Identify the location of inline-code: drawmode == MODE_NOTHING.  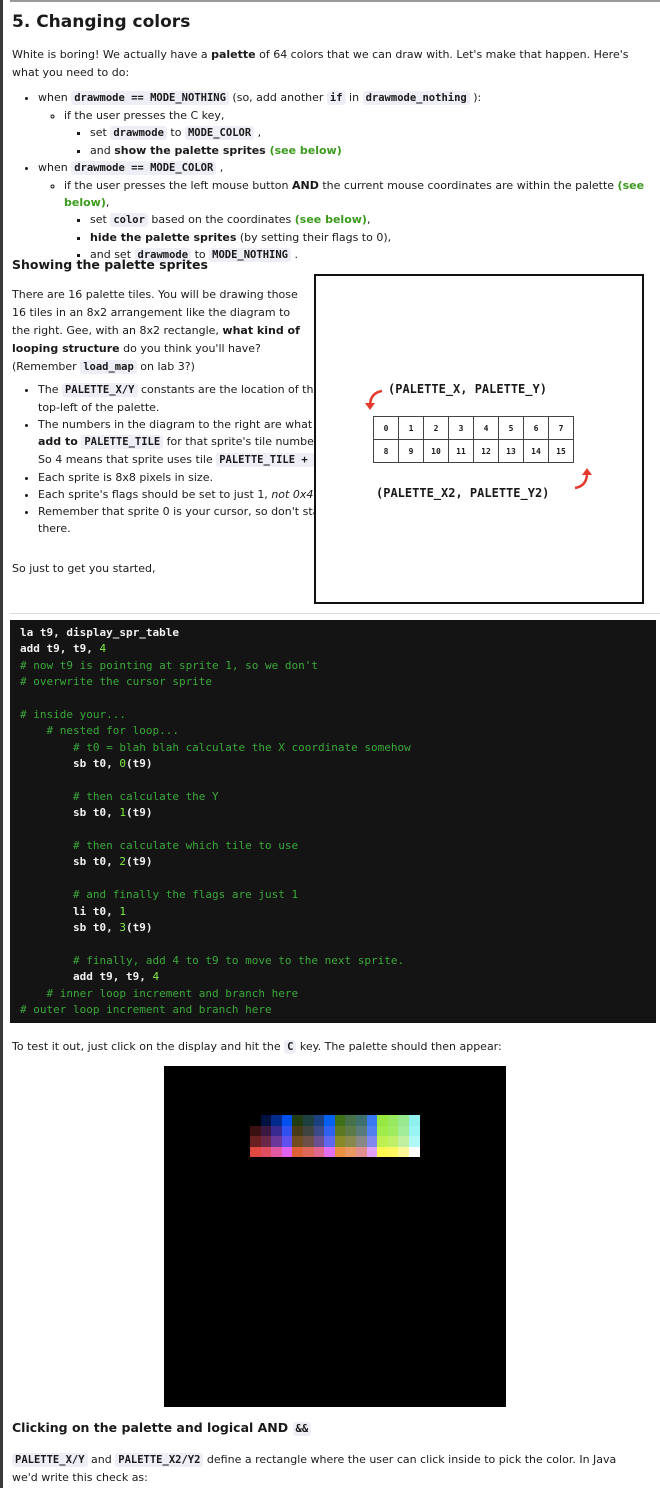
(150, 98).